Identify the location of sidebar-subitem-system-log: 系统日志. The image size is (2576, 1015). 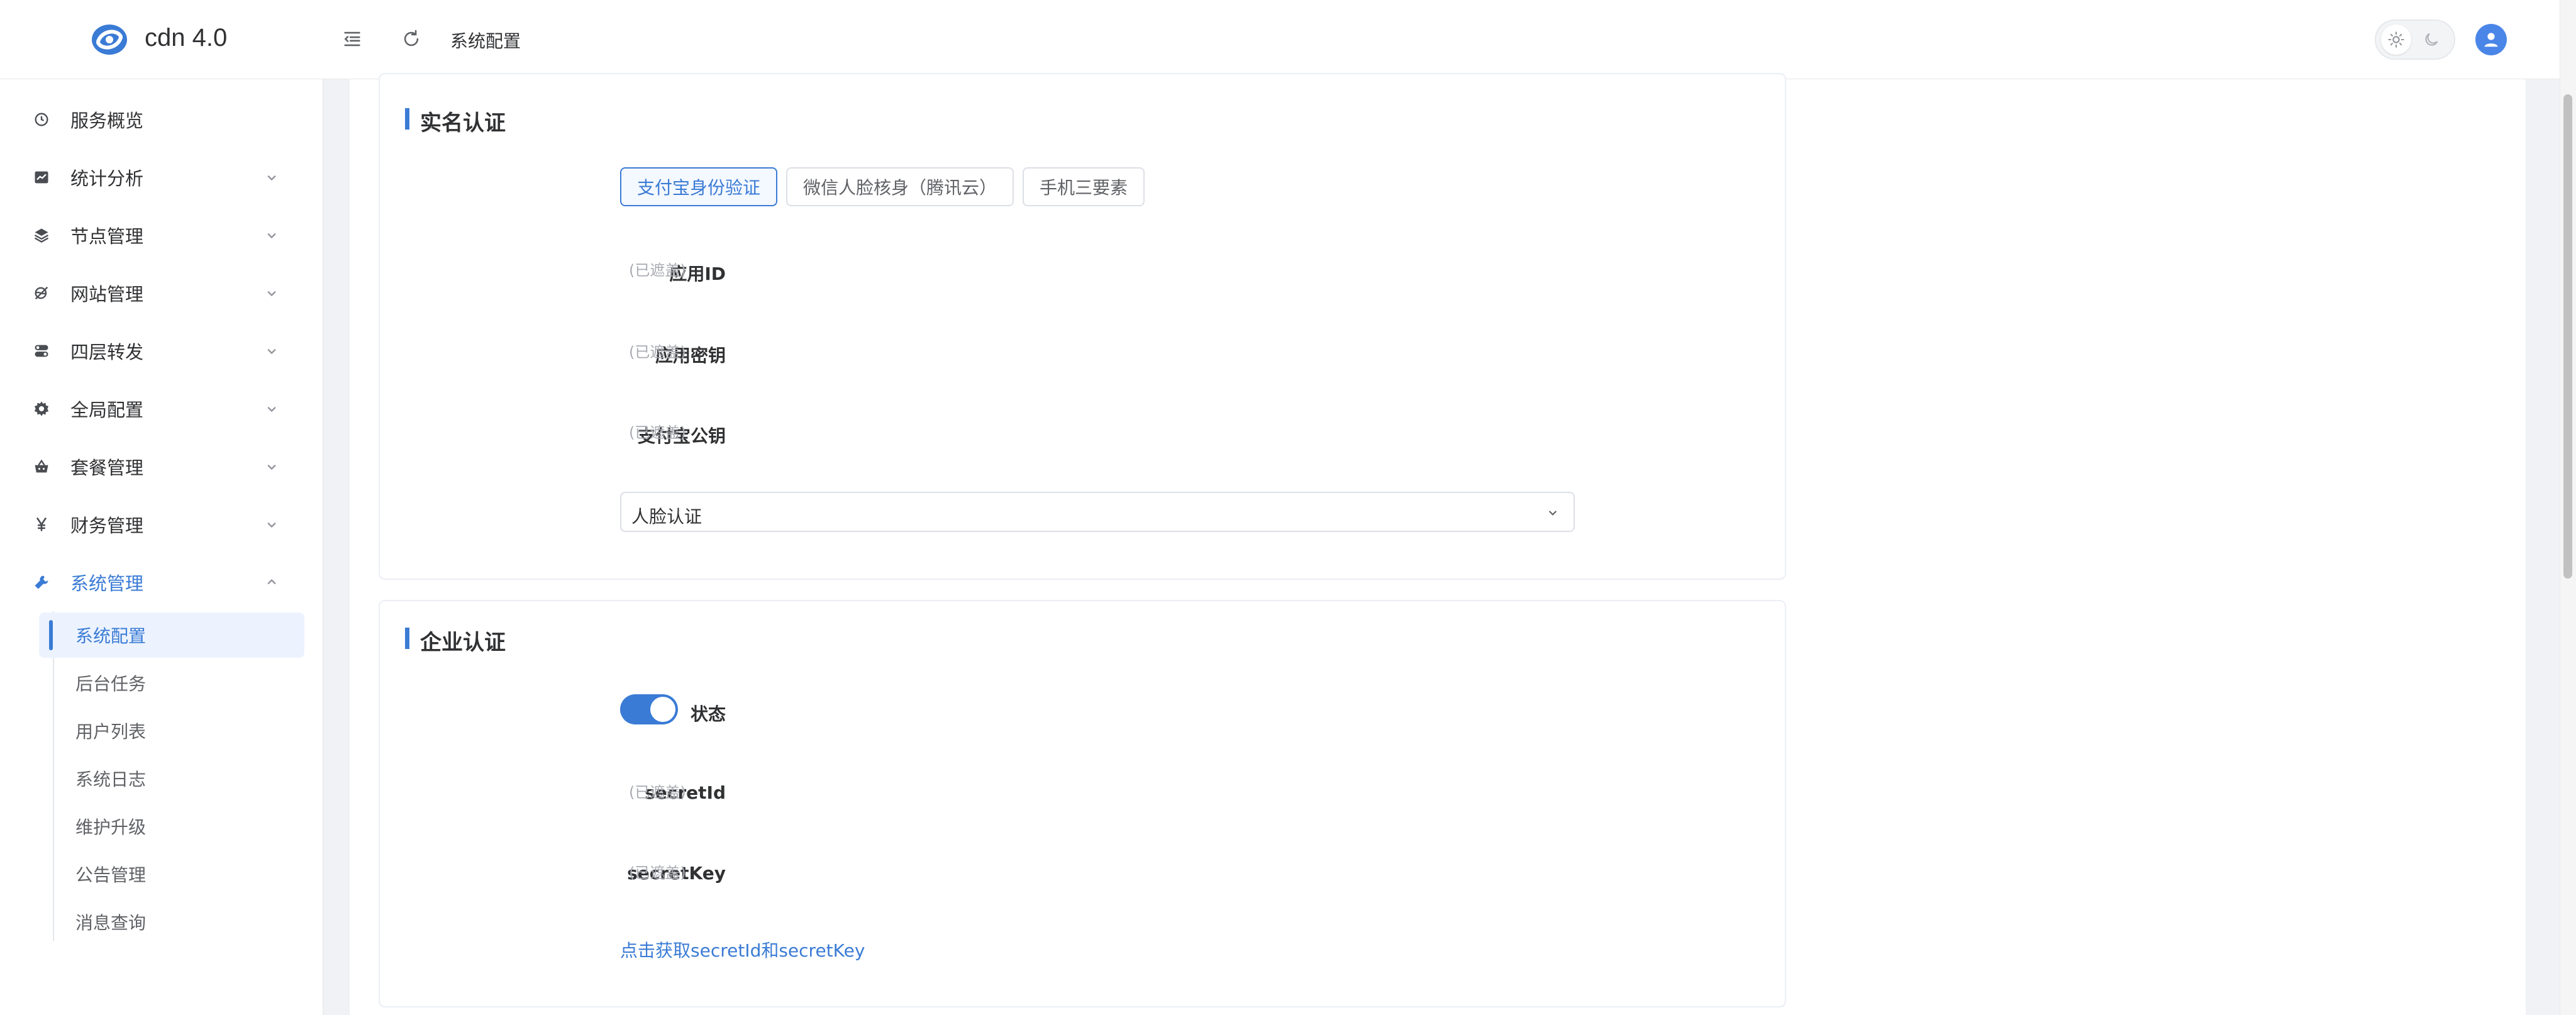
(171, 779).